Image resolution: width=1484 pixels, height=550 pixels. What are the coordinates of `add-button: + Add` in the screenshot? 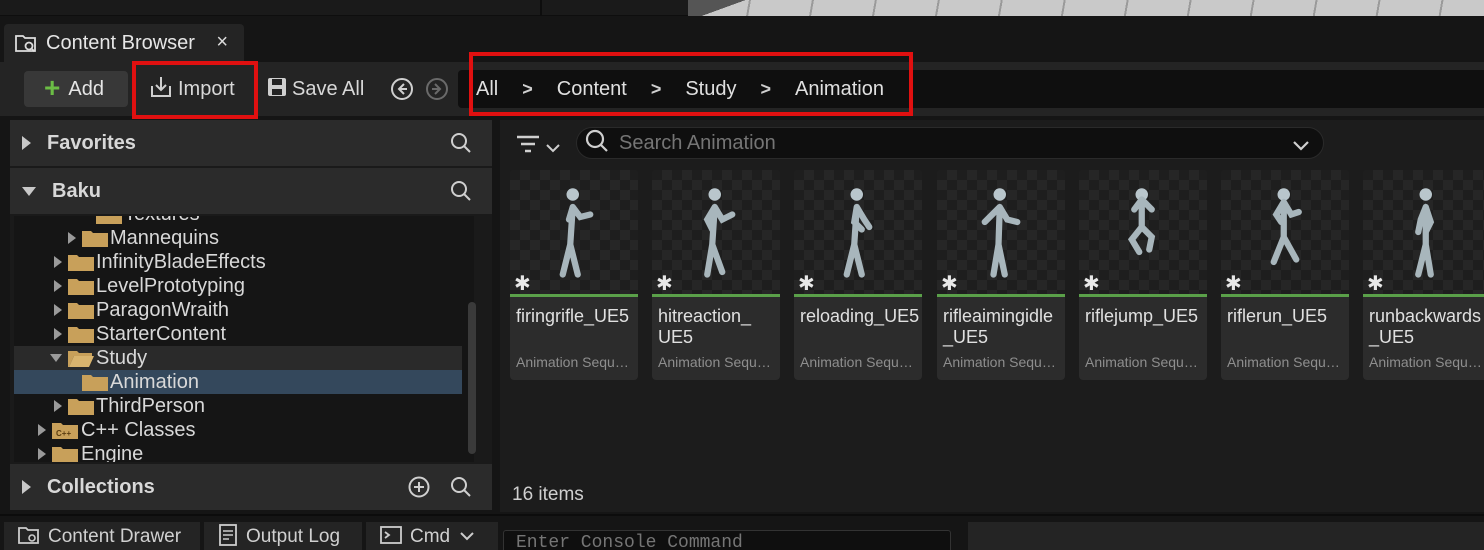 It's located at (76, 89).